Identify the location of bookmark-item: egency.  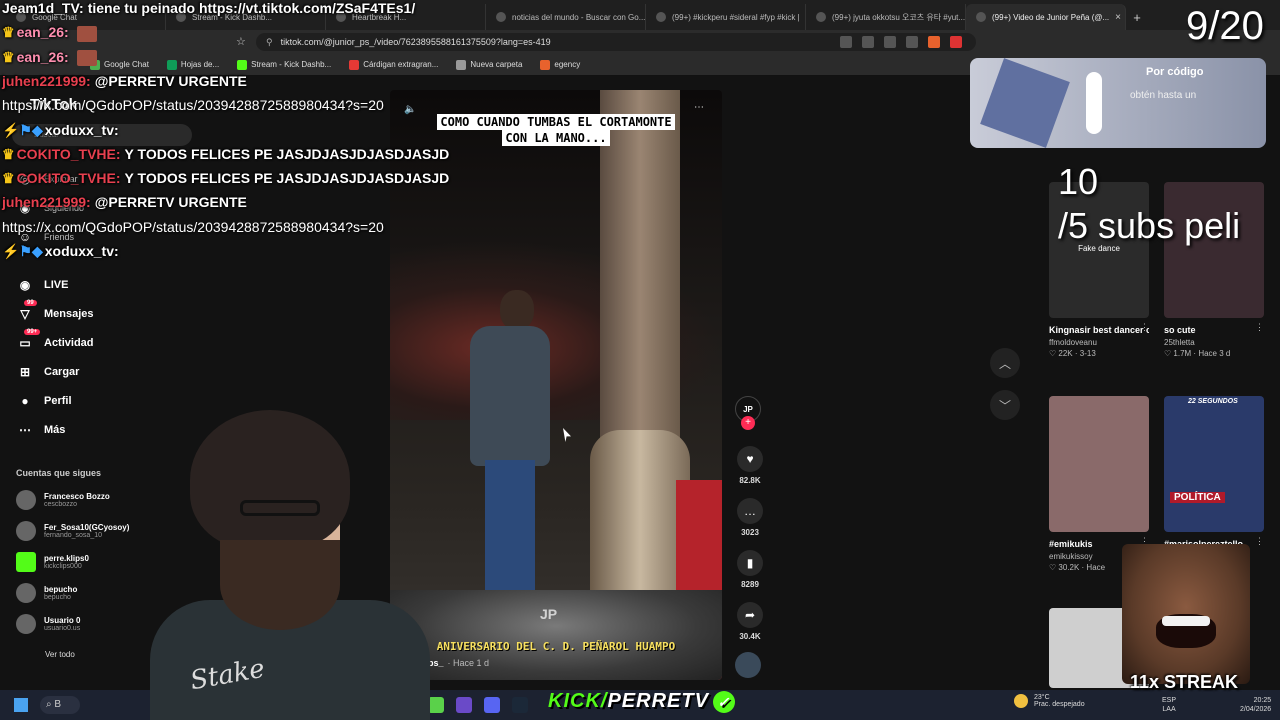
(560, 64).